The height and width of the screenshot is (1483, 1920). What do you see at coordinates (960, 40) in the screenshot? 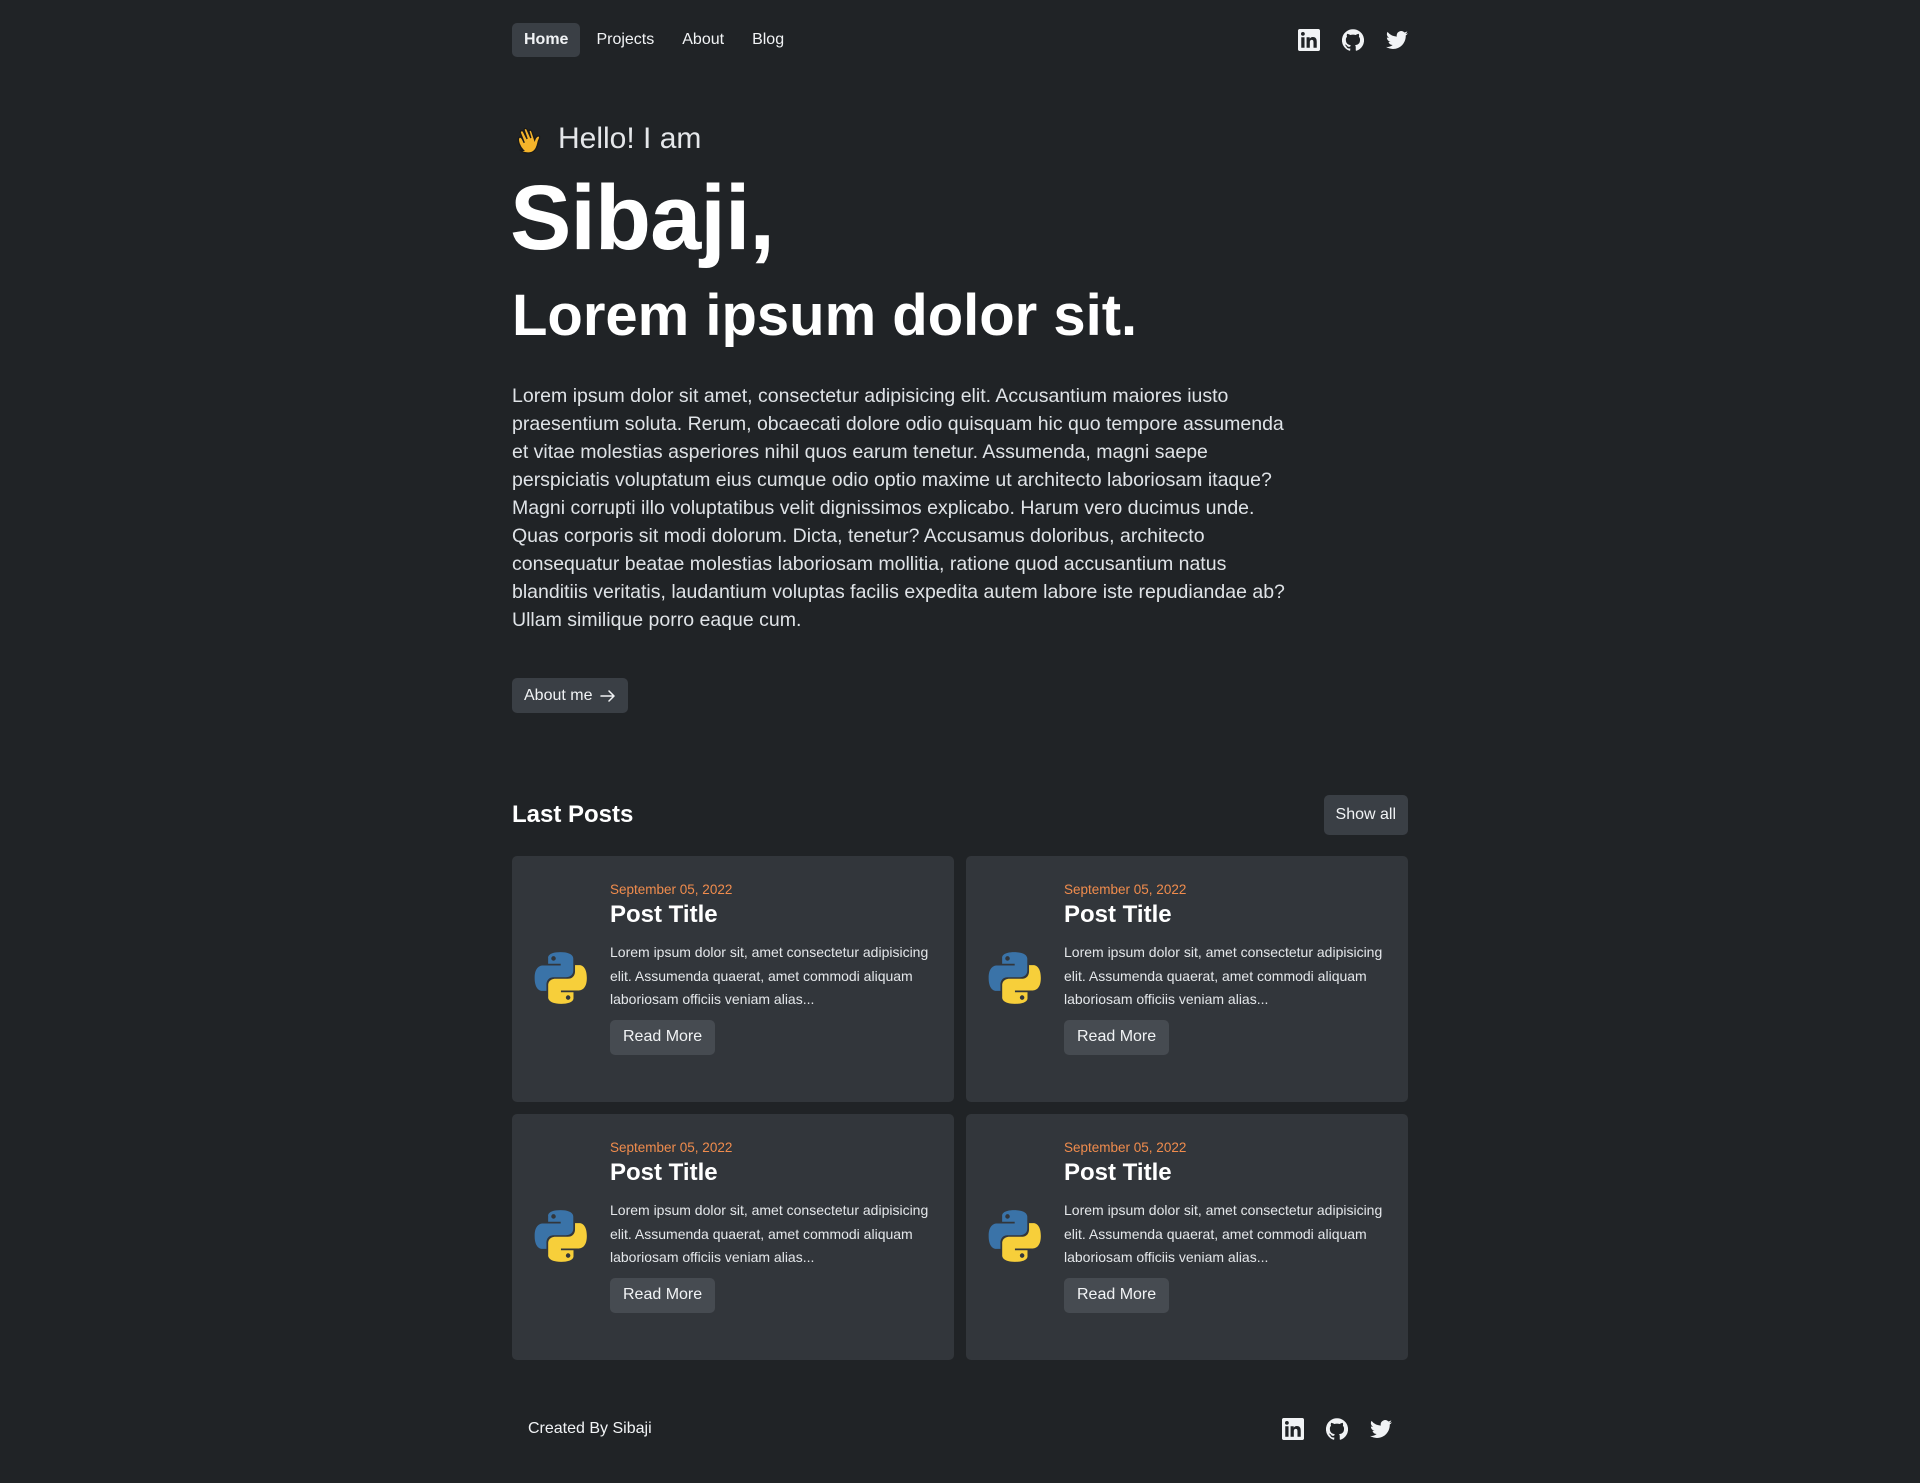
I see `top-nav: Home Projects About Blog` at bounding box center [960, 40].